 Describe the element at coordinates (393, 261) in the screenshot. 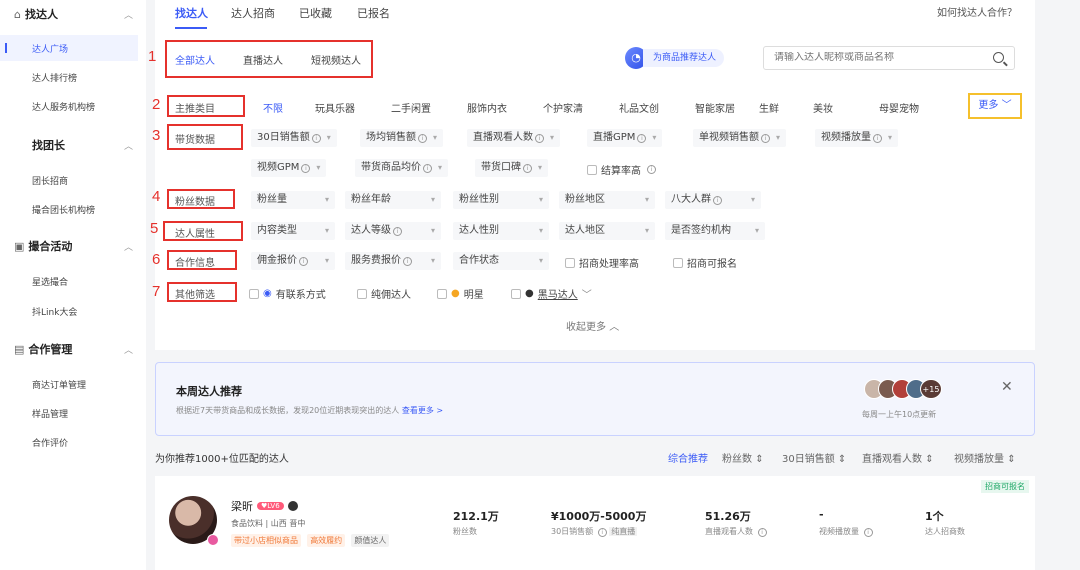

I see `coop-filter-dropdown: 服务费报价 i ▾` at that location.